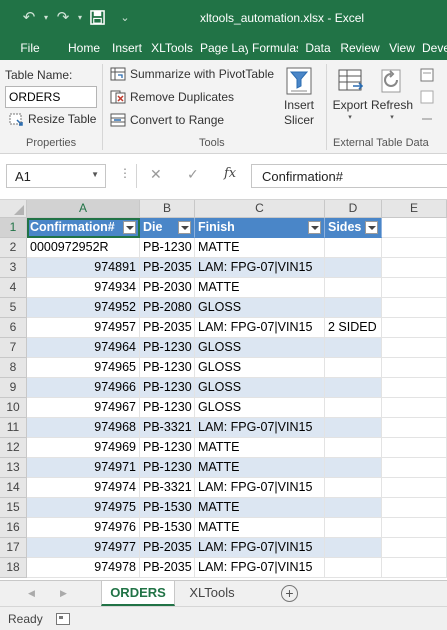 The width and height of the screenshot is (447, 630). I want to click on table-cell: 974957, so click(83, 328).